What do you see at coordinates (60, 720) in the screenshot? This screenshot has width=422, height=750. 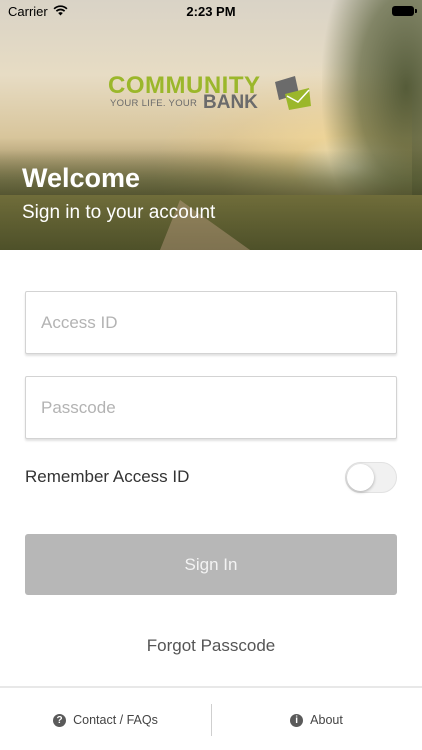 I see `question-circle-icon: ?` at bounding box center [60, 720].